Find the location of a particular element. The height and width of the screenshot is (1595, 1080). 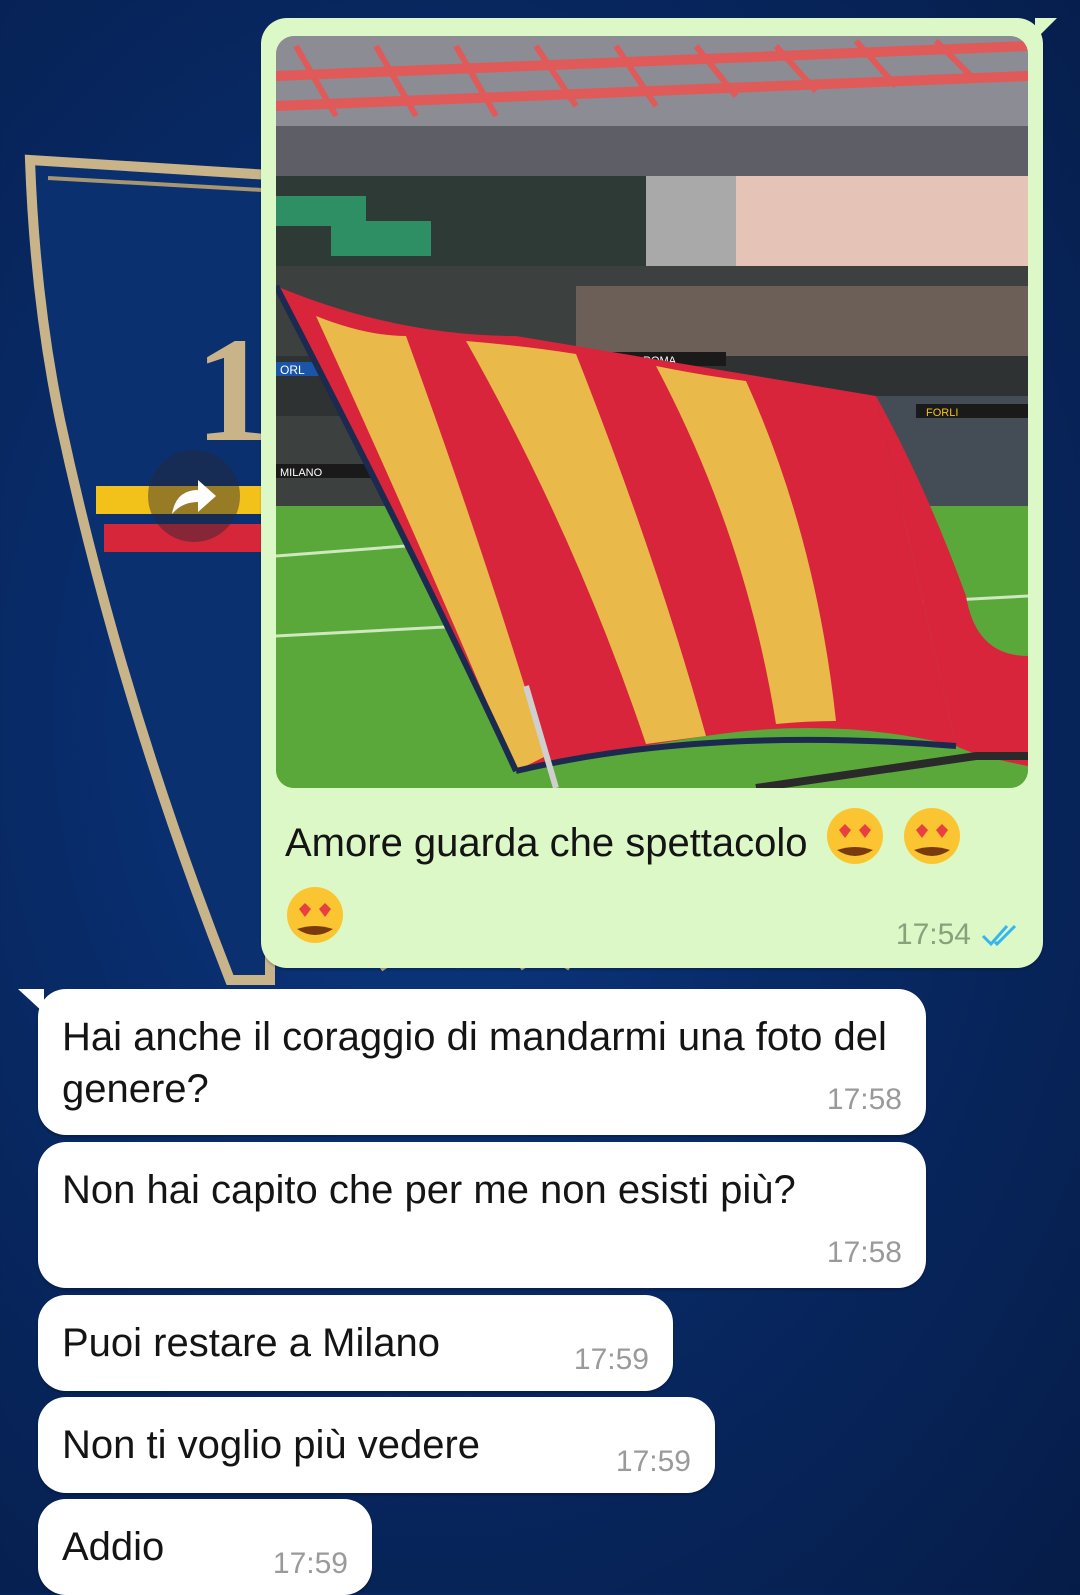

photo-banner-4: FORLI is located at coordinates (942, 413).